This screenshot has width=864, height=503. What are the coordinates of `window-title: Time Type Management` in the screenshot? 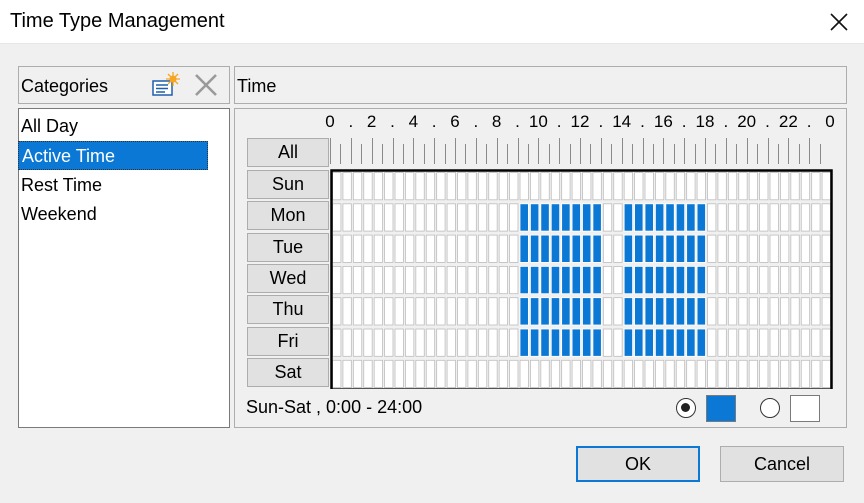 It's located at (117, 21).